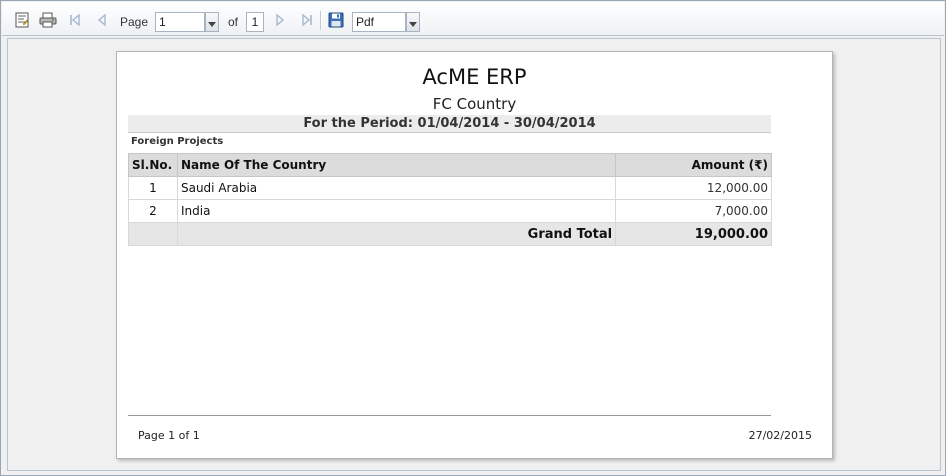 Image resolution: width=946 pixels, height=476 pixels. I want to click on footer-date: 27/02/2015, so click(780, 435).